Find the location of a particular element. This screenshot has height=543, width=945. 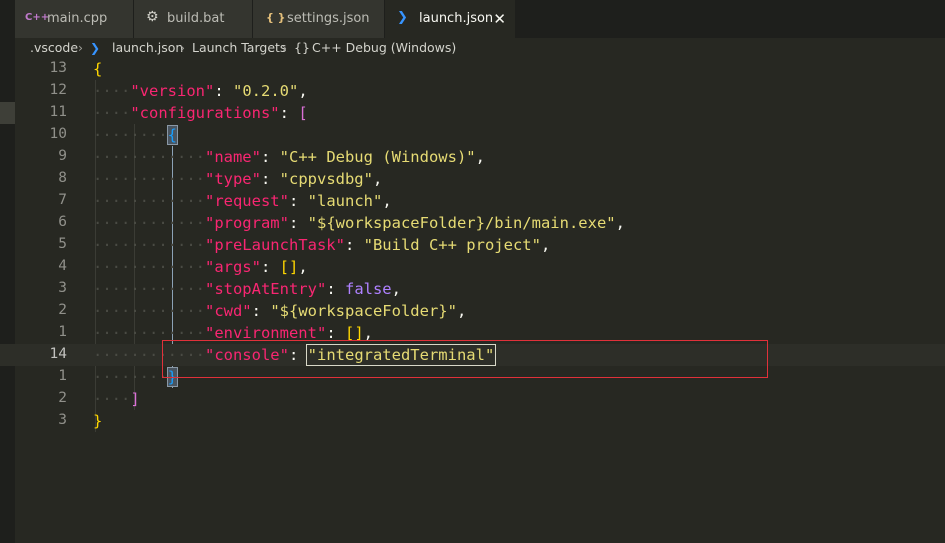

line-number: 5 is located at coordinates (62, 244).